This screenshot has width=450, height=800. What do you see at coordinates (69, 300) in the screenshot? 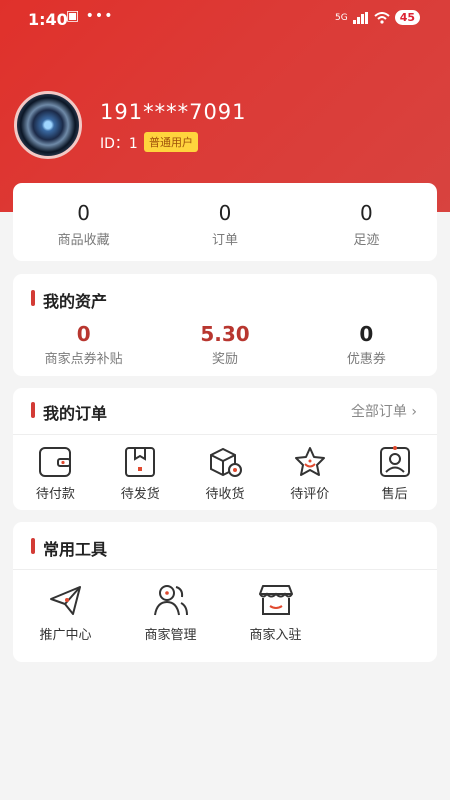
I see `assets-title: 我的资产` at bounding box center [69, 300].